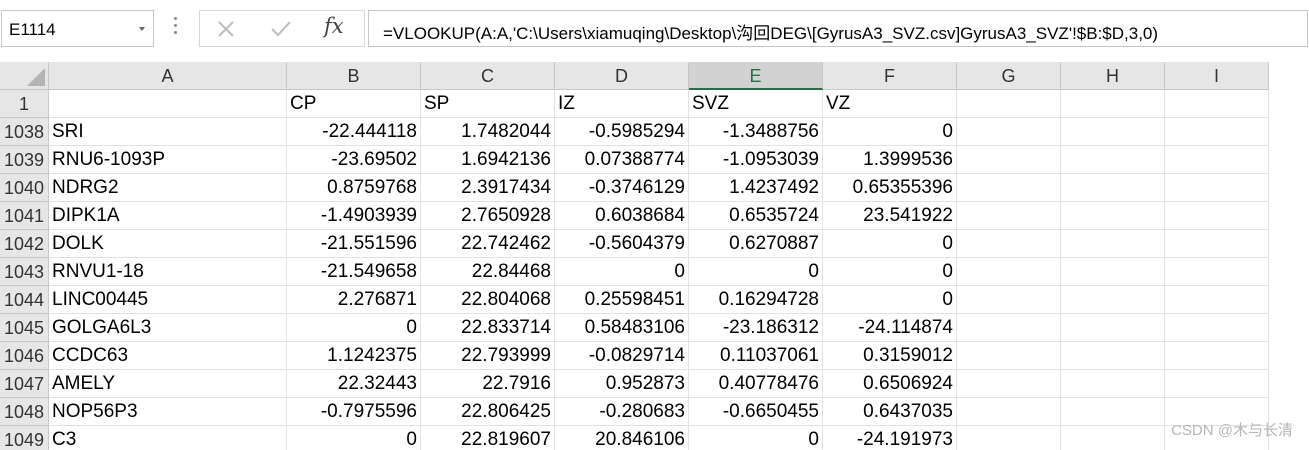 This screenshot has width=1309, height=450. What do you see at coordinates (168, 356) in the screenshot?
I see `cell-a1046: CCDC63` at bounding box center [168, 356].